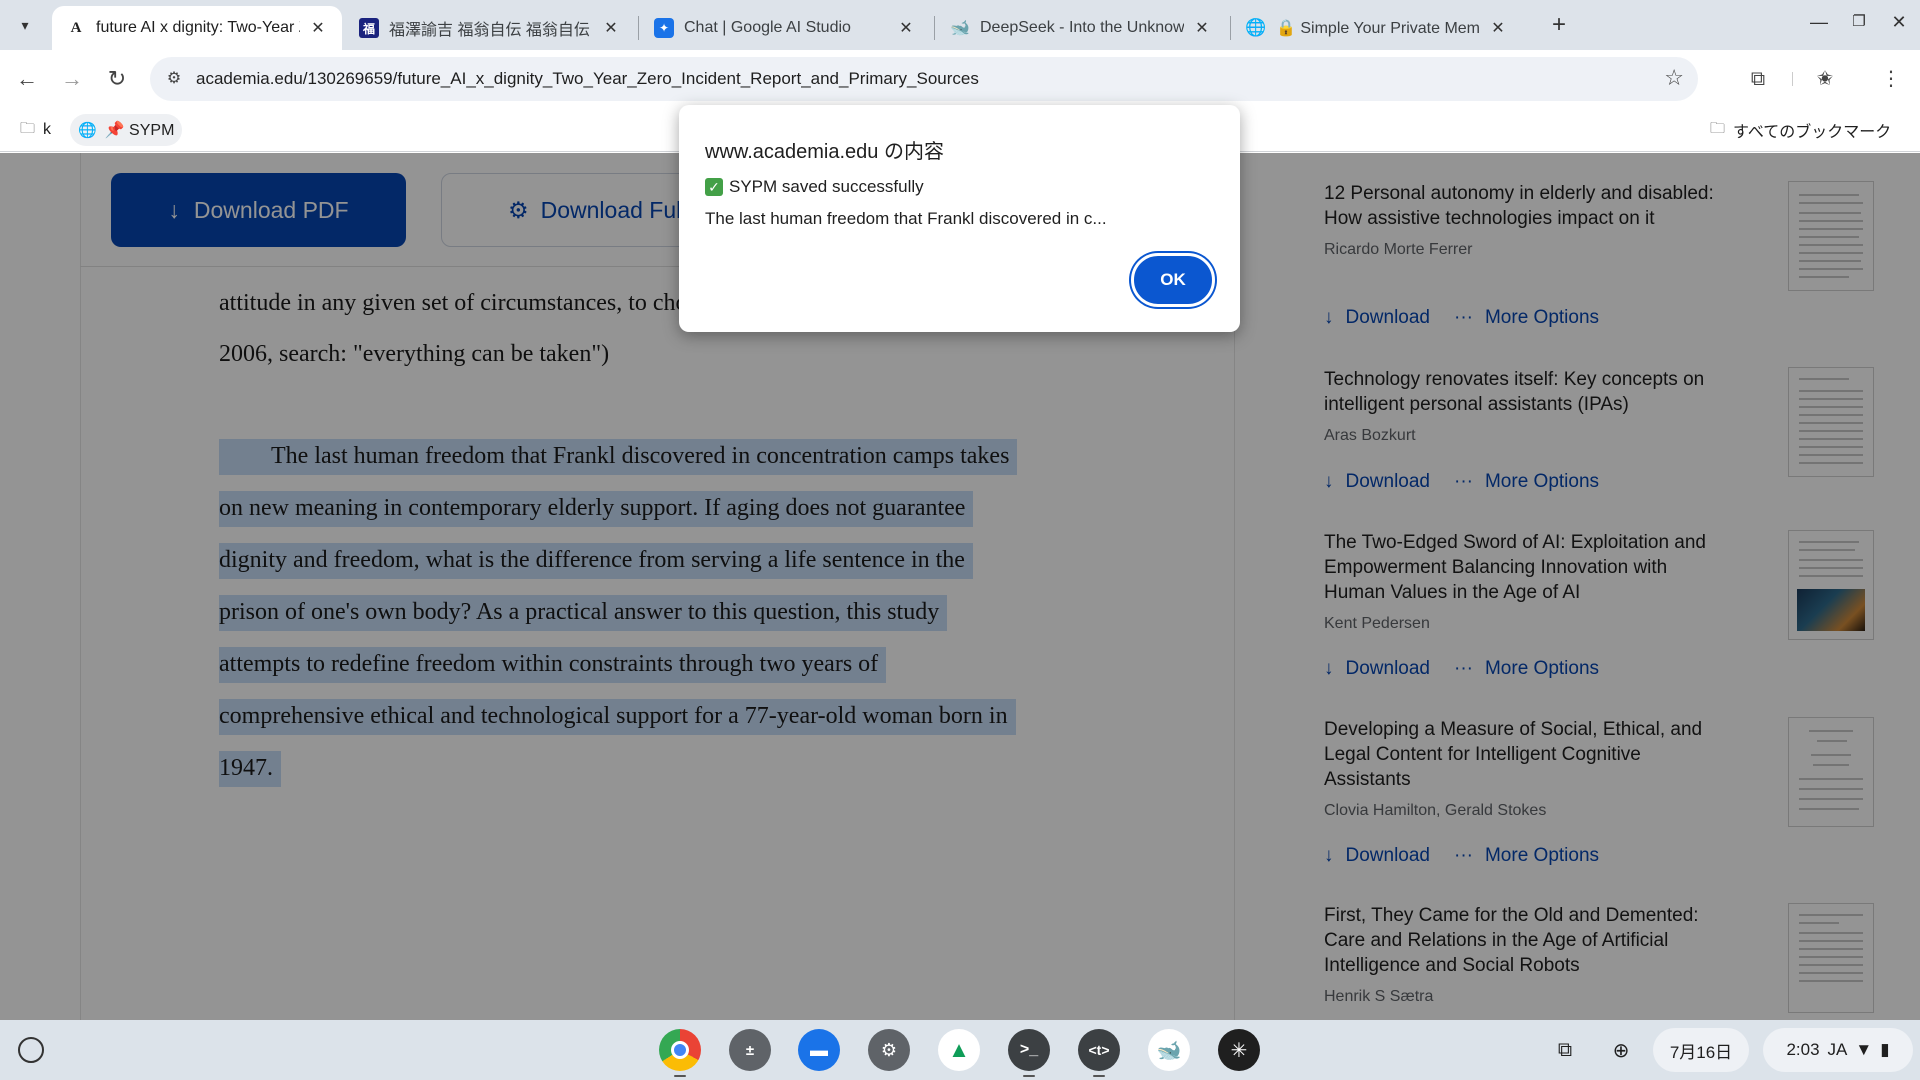 The width and height of the screenshot is (1920, 1080). Describe the element at coordinates (889, 1050) in the screenshot. I see `settings-icon: ⚙` at that location.